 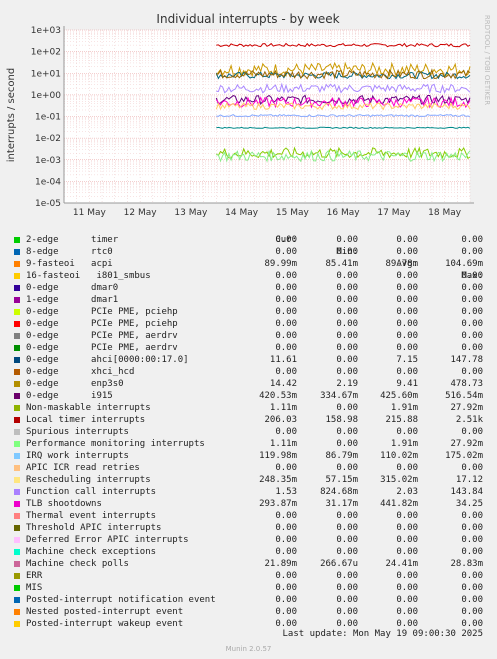 I want to click on legend-row: 16-fasteoi i801_smbus 0.00 0.00 0.00 0.00, so click(x=248, y=276).